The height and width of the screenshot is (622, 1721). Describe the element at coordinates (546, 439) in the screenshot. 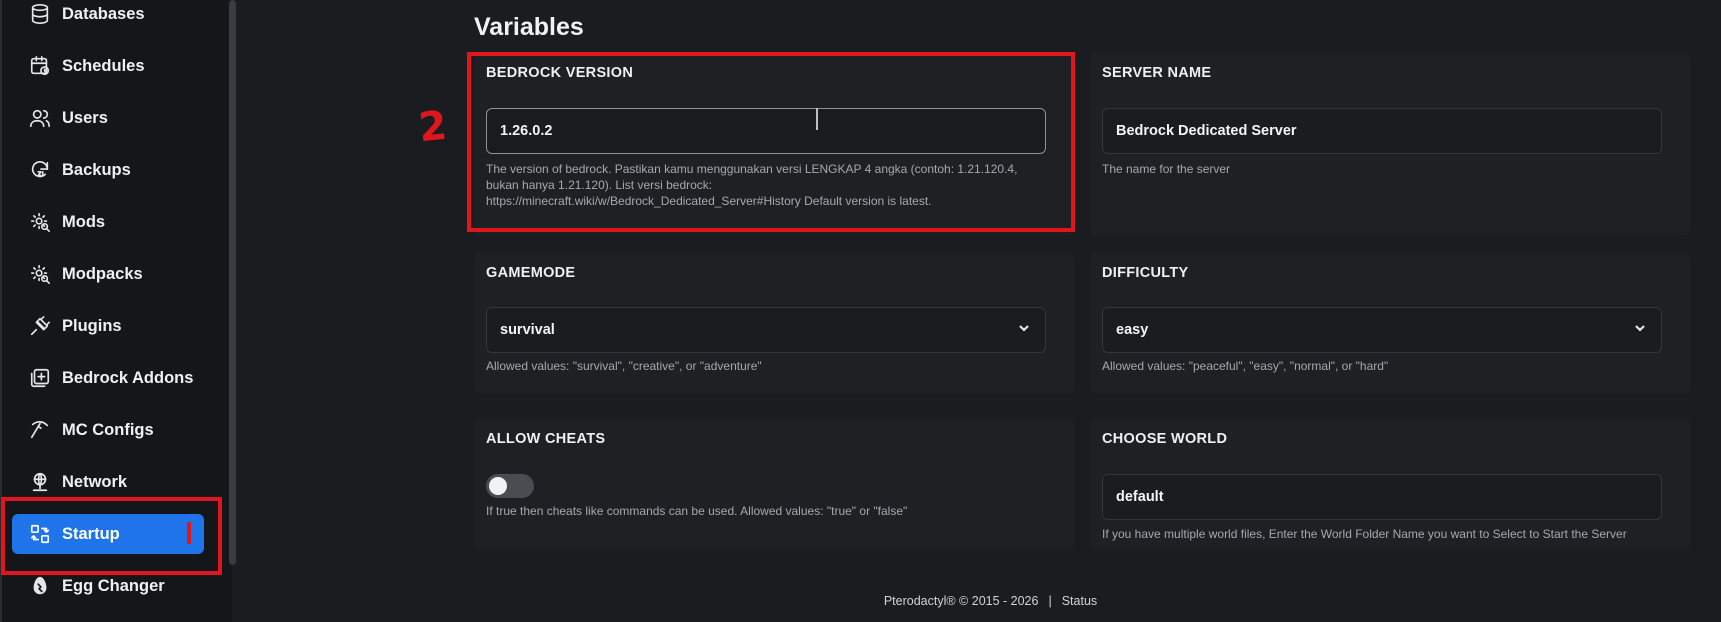

I see `variable-label: ALLOW CHEATS` at that location.